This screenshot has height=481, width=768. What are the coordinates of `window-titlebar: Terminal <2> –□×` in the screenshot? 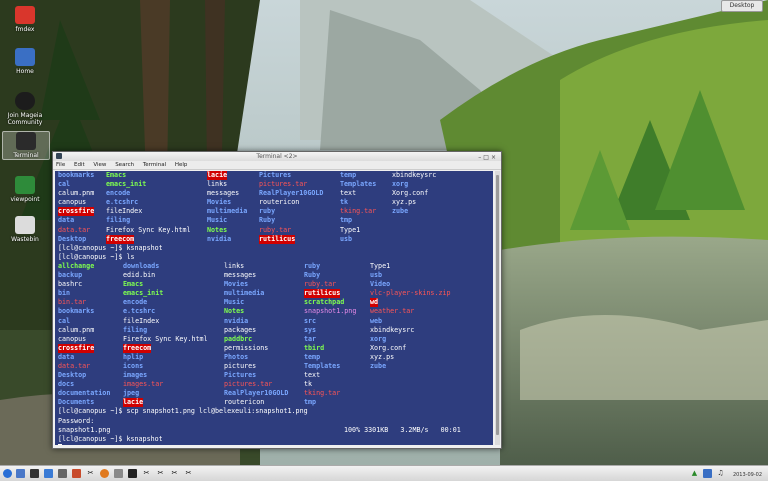 It's located at (277, 156).